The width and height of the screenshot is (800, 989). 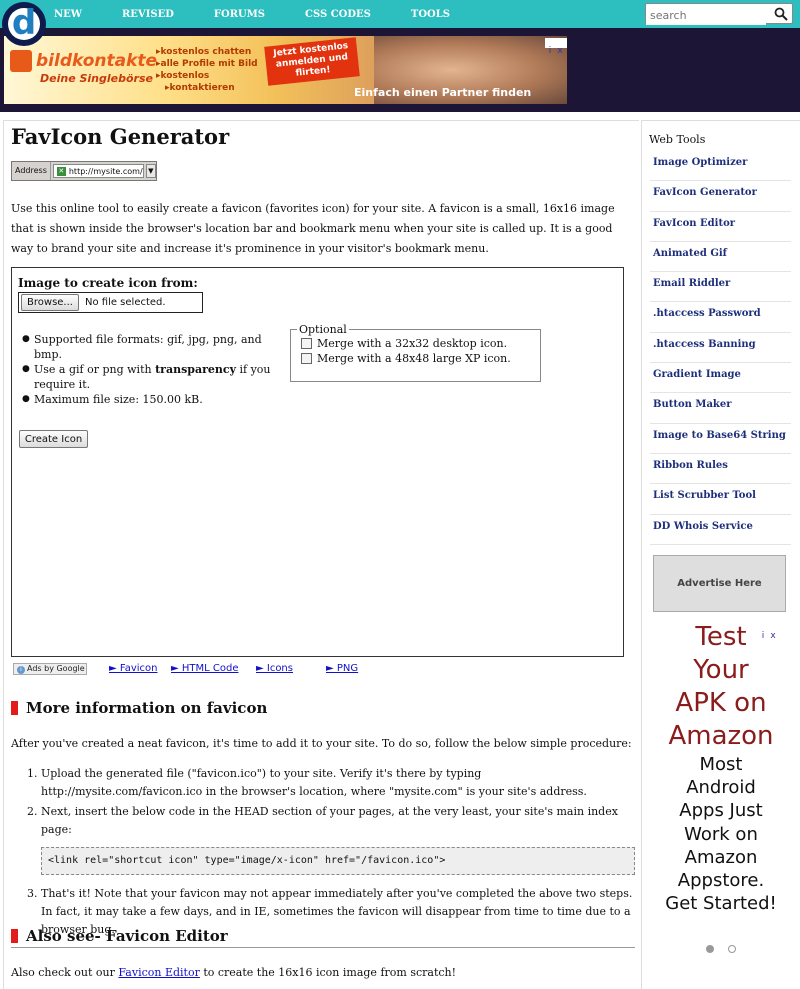 I want to click on address-field: ✕ http://mysite.com/, so click(x=98, y=171).